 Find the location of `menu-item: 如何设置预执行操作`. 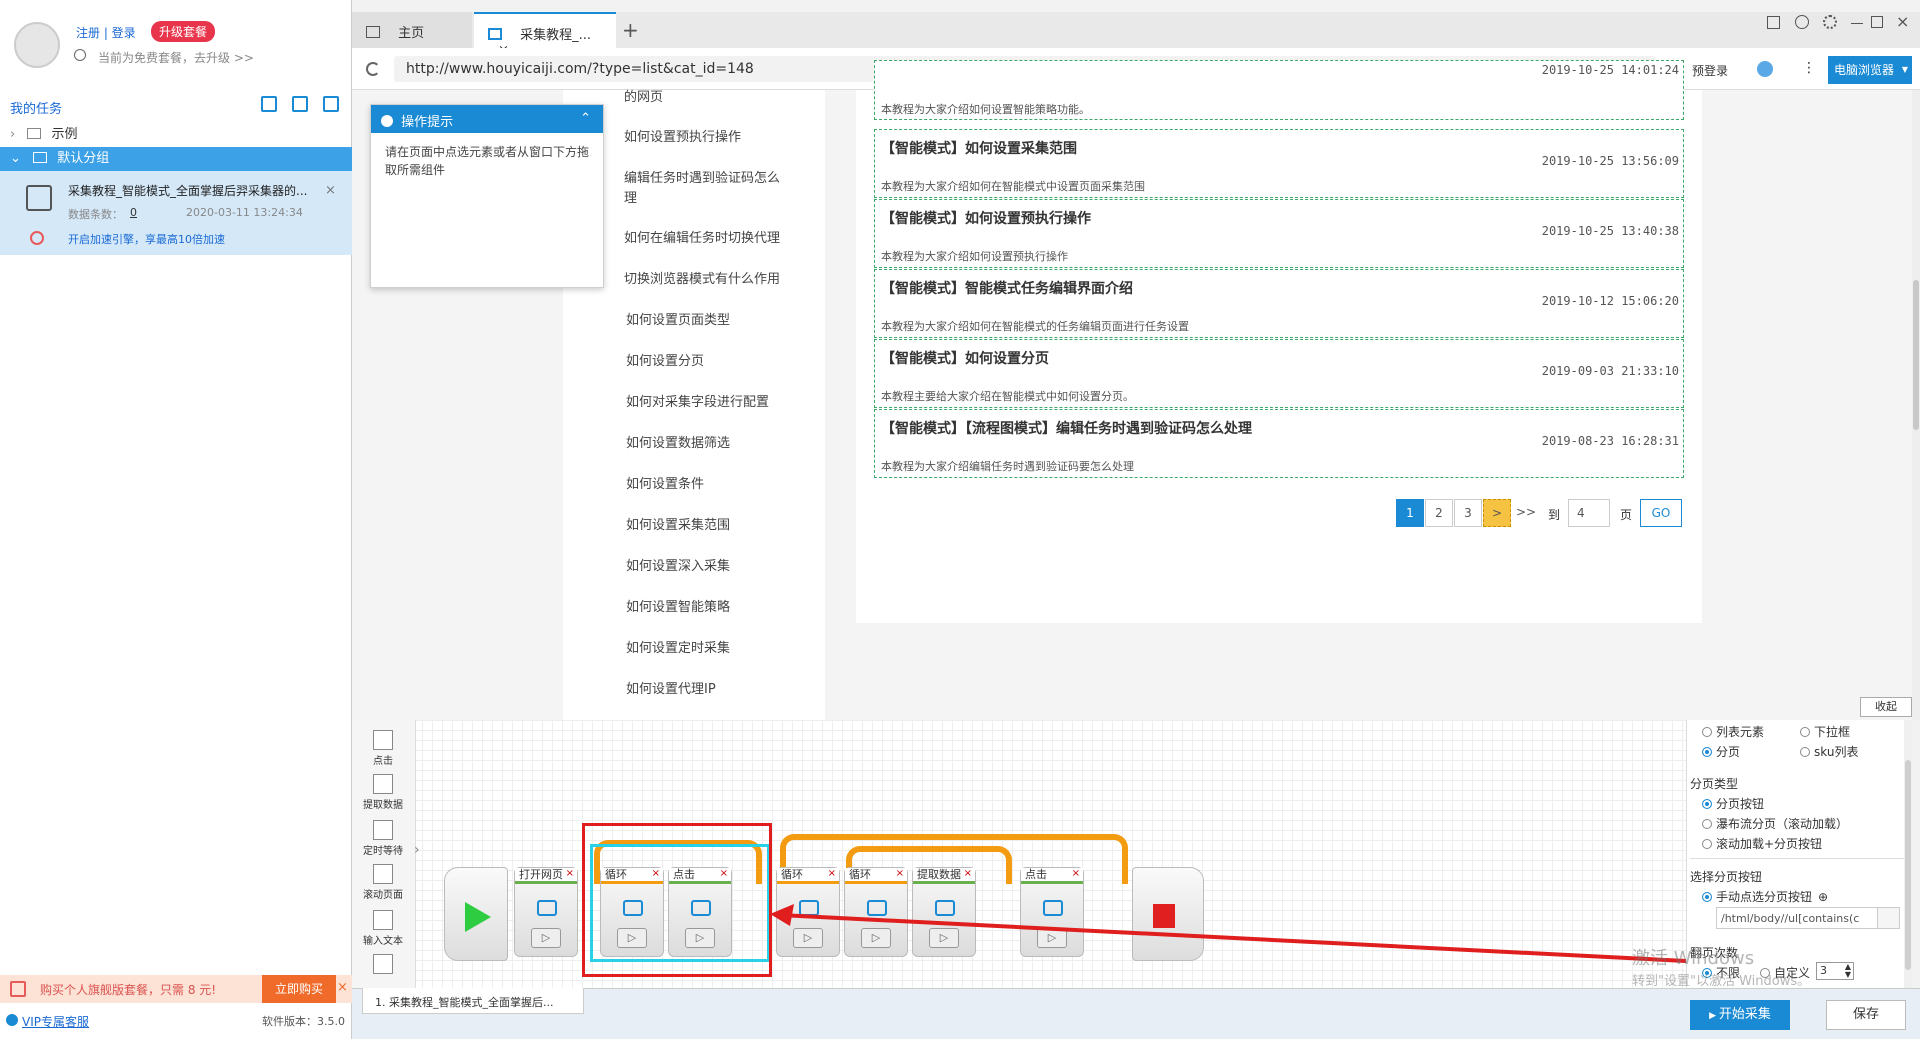

menu-item: 如何设置预执行操作 is located at coordinates (682, 135).